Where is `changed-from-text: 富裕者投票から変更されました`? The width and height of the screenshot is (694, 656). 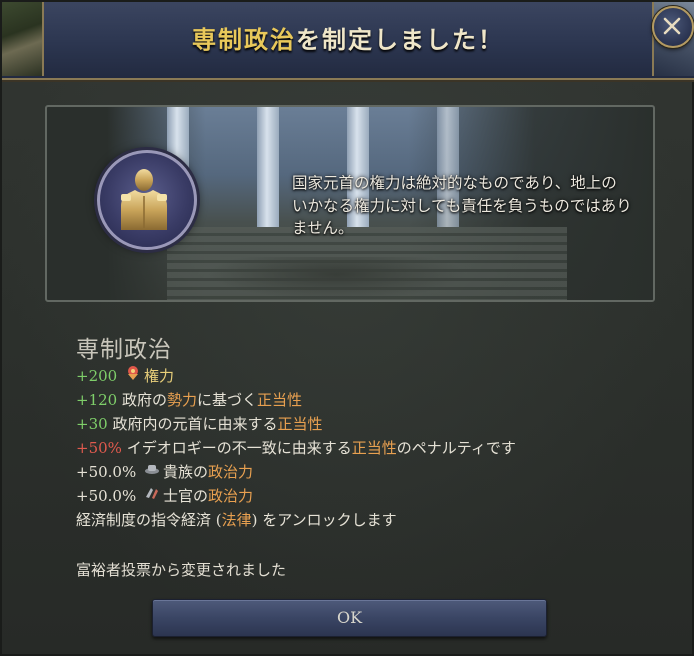 changed-from-text: 富裕者投票から変更されました is located at coordinates (181, 570).